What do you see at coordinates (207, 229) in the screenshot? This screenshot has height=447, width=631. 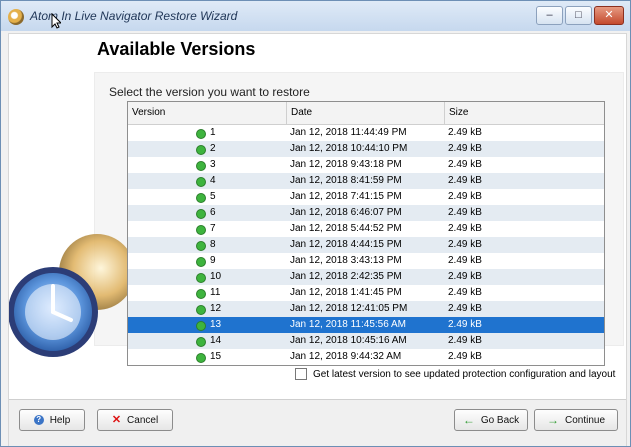 I see `version-cell: 7` at bounding box center [207, 229].